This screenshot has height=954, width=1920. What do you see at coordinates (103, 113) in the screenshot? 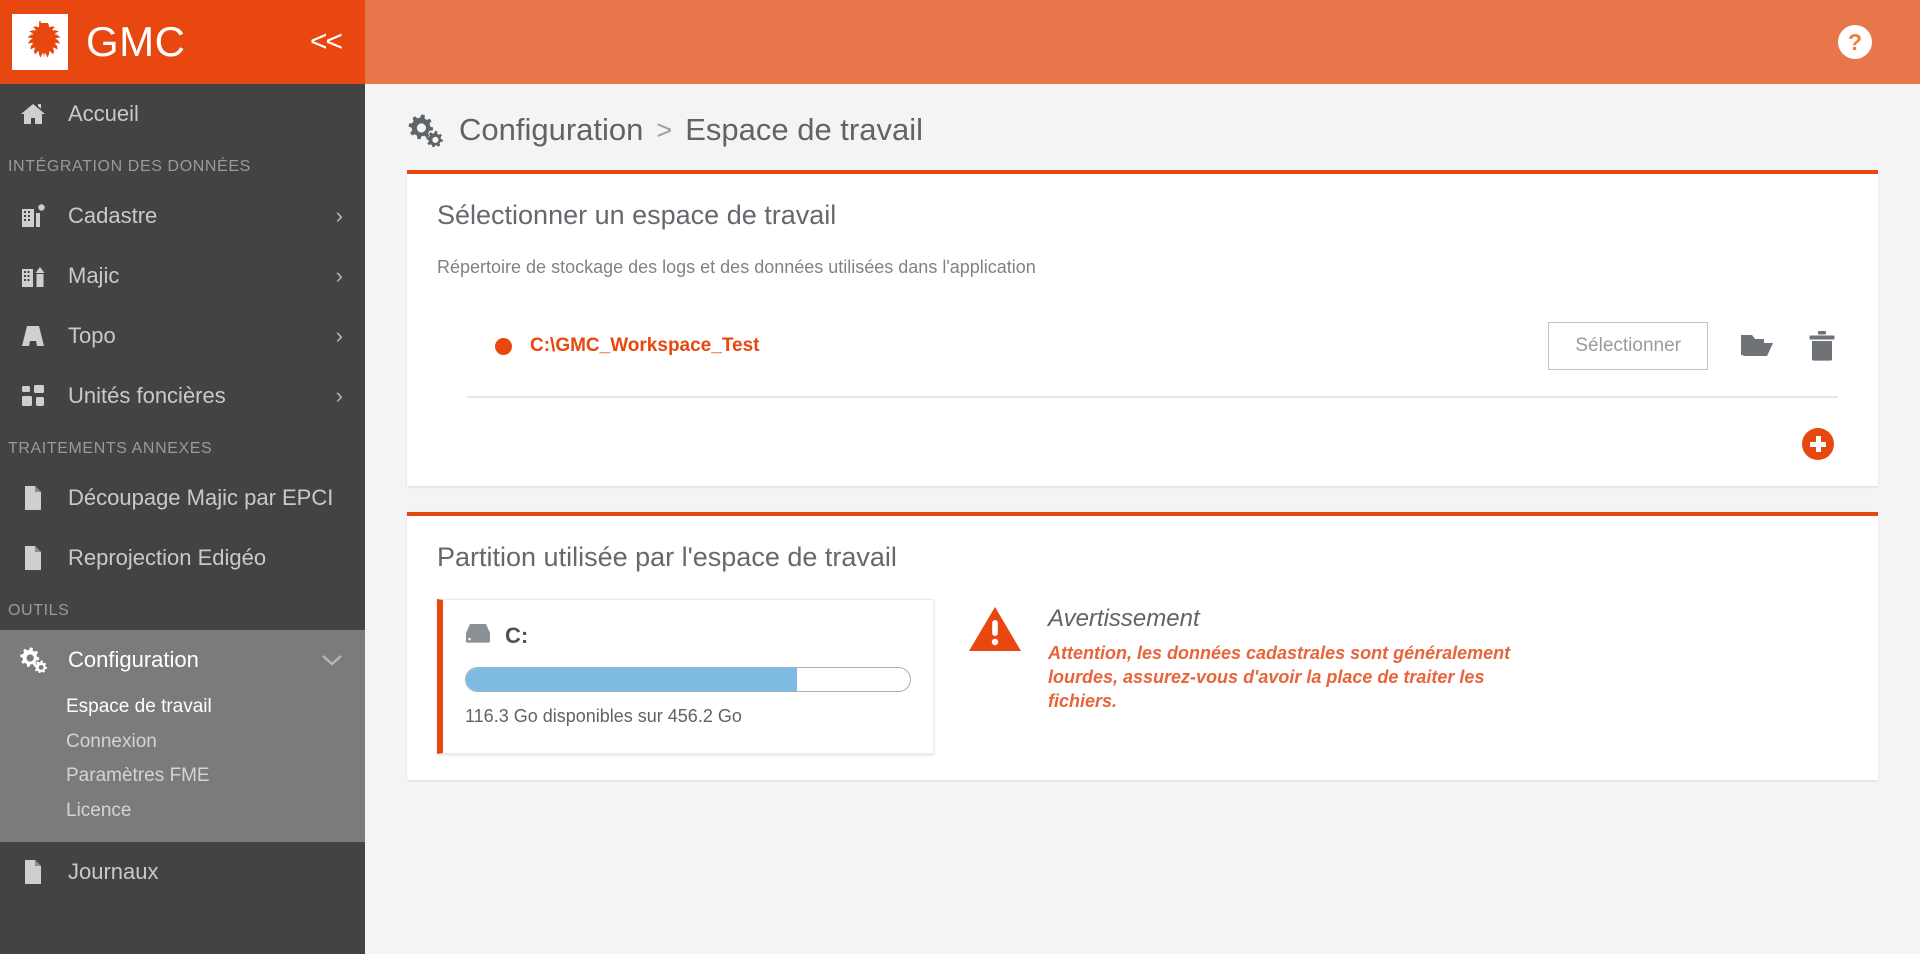
I see `sidebar-item-label: Accueil` at bounding box center [103, 113].